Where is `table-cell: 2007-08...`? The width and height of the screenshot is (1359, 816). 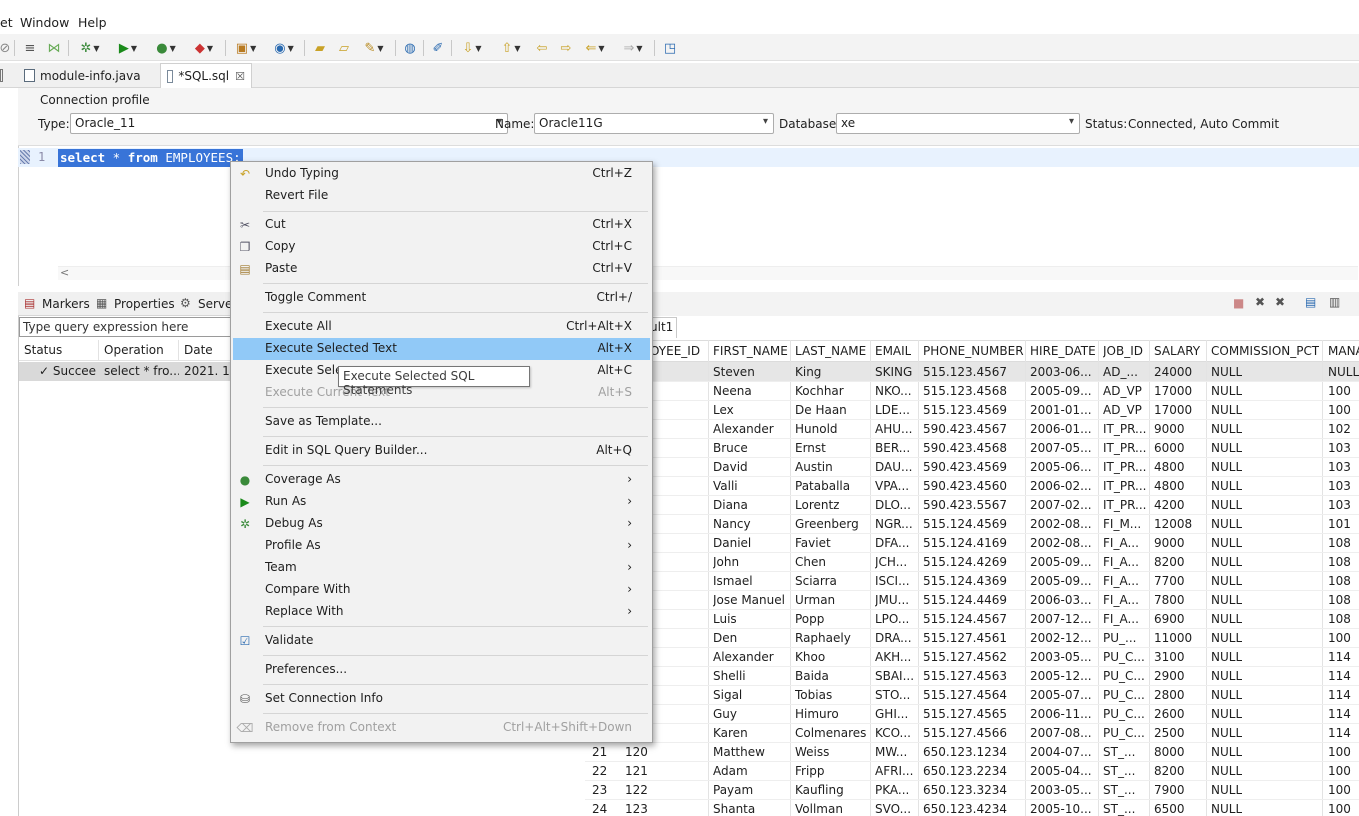 table-cell: 2007-08... is located at coordinates (1061, 733).